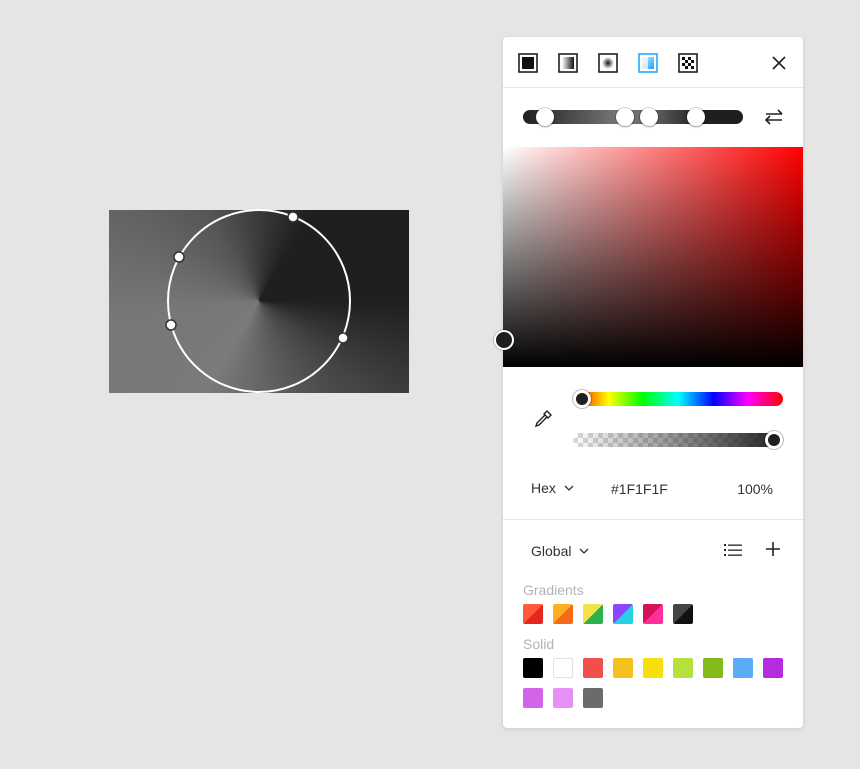 This screenshot has height=769, width=860. I want to click on sliders-area, so click(653, 414).